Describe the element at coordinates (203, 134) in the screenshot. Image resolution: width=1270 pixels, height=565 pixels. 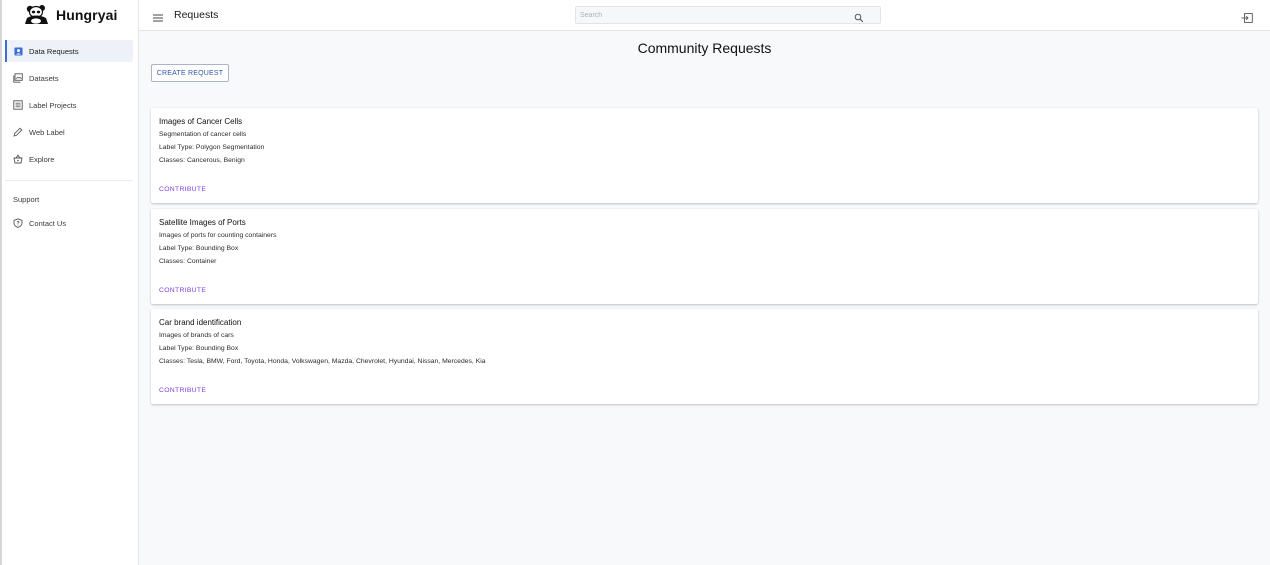
I see `request-description: Segmentation of cancer cells` at that location.